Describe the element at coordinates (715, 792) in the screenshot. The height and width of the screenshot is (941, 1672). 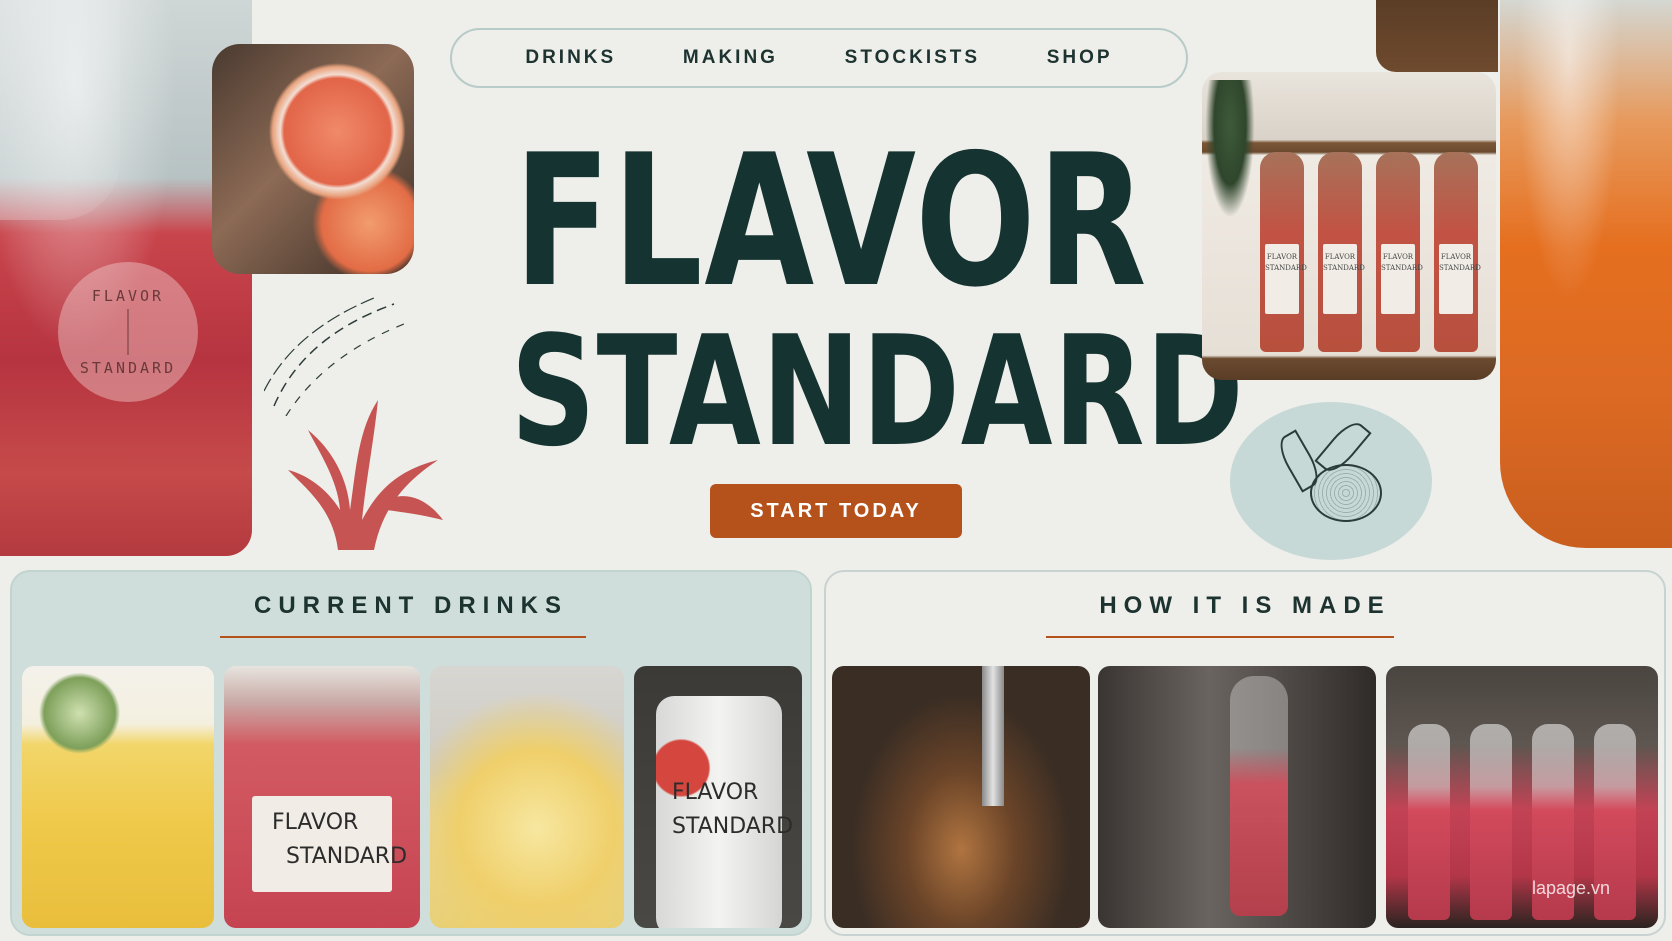
I see `can-label-line1: FLAVOR` at that location.